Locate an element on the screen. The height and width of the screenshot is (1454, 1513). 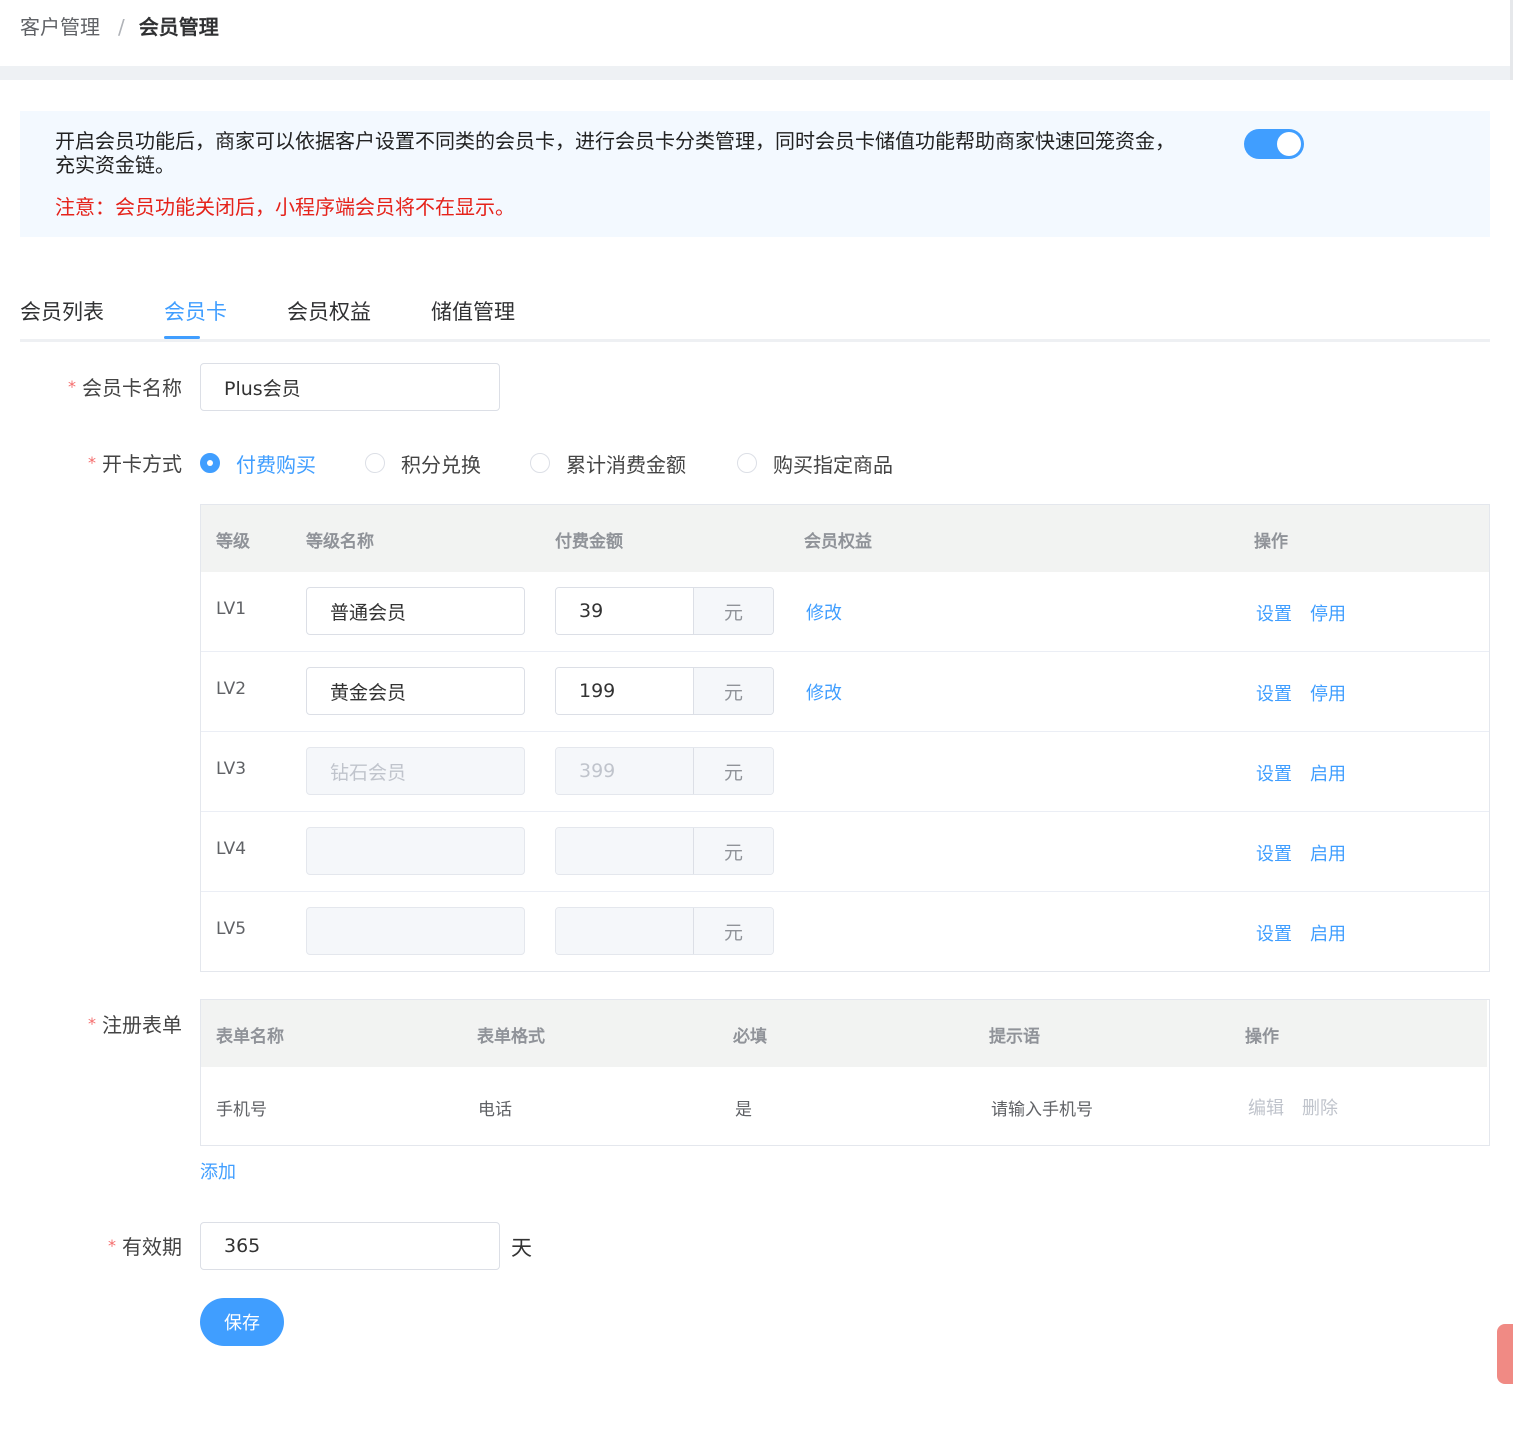
tab-stored-value: 储值管理 is located at coordinates (473, 312).